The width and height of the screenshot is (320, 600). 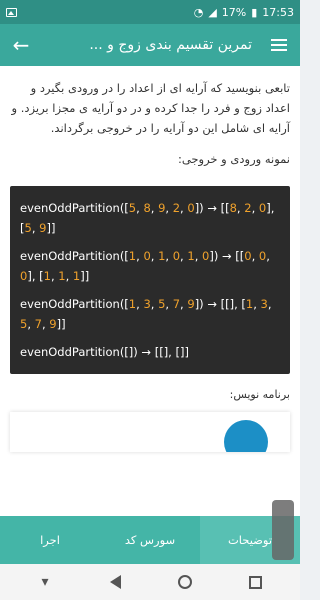 I want to click on io-sample-title: نمونه ورودی و خروجی:, so click(x=233, y=159).